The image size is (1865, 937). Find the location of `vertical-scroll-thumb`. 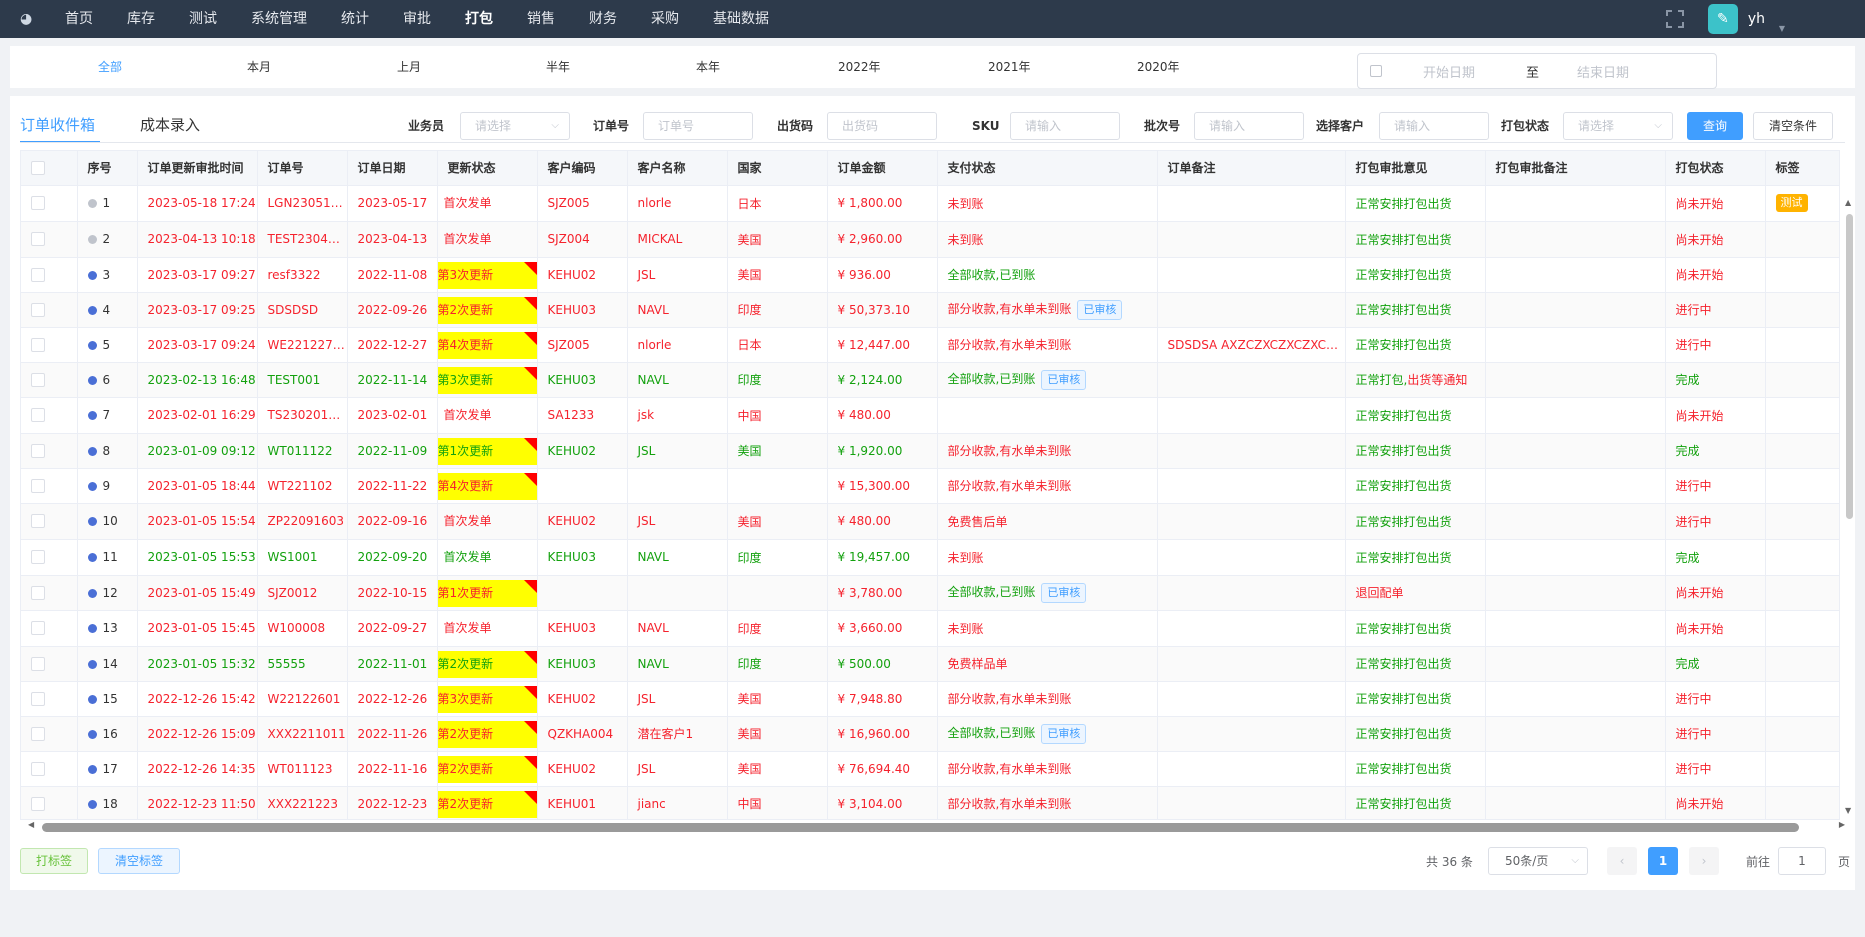

vertical-scroll-thumb is located at coordinates (1849, 366).